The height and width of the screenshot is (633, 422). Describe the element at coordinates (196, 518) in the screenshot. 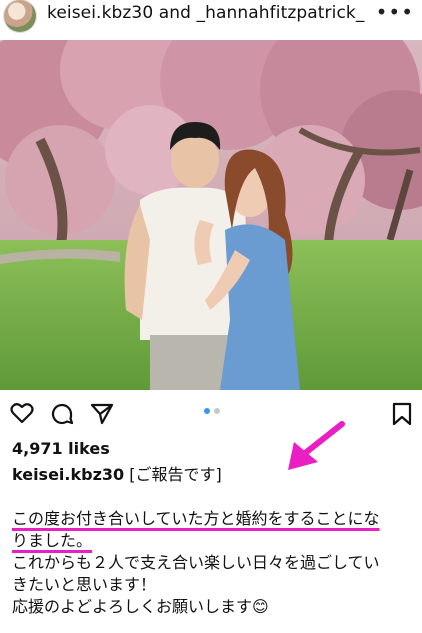

I see `caption-highlight: この度お付き合いしていた方と婚約をすることにな` at that location.